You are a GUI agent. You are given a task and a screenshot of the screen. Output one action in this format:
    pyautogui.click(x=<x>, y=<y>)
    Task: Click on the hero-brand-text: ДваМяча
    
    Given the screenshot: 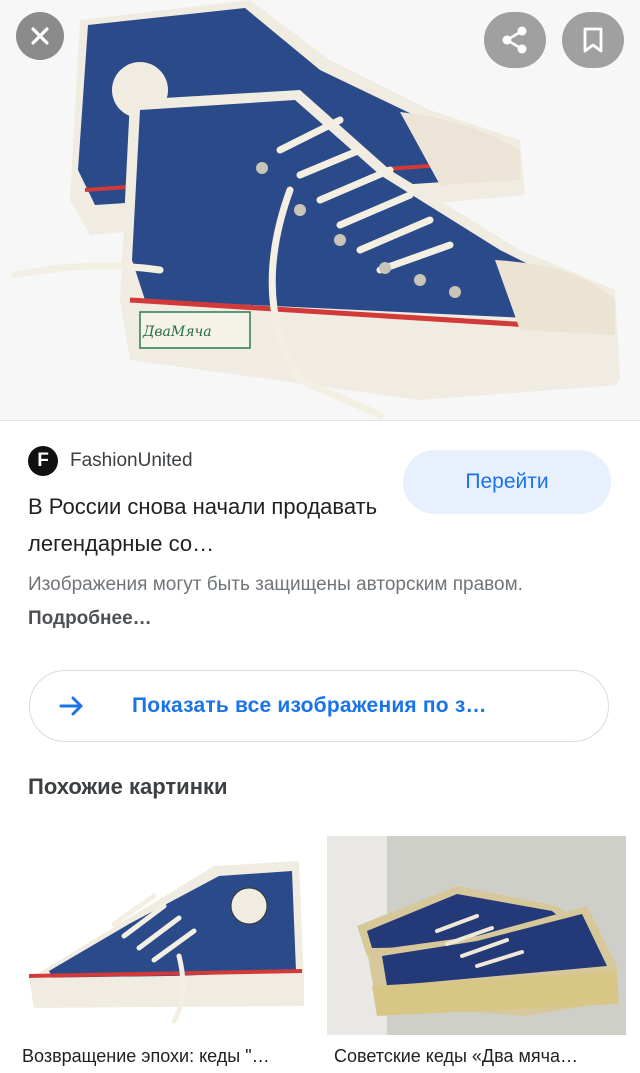 What is the action you would take?
    pyautogui.click(x=177, y=332)
    